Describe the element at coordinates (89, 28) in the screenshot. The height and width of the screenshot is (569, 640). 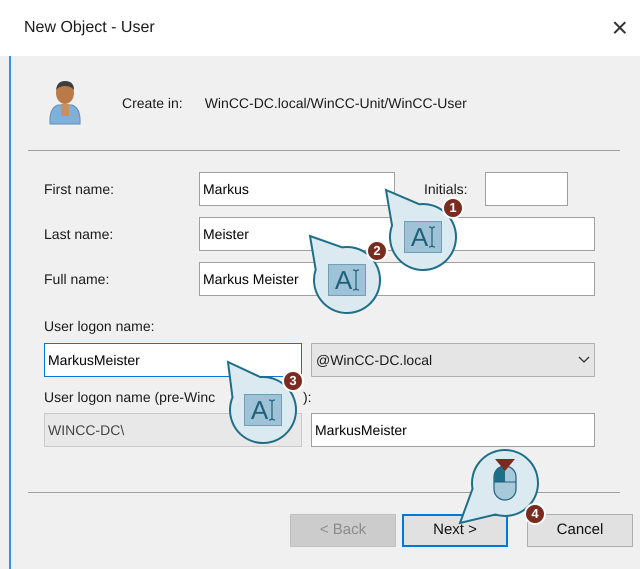
I see `window-title: New Object - User` at that location.